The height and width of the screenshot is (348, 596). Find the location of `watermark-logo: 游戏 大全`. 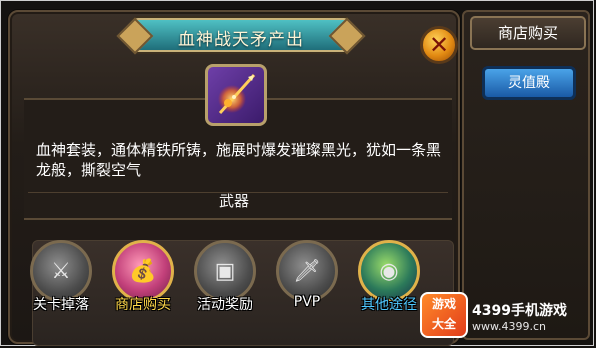

watermark-logo: 游戏 大全 is located at coordinates (444, 315).